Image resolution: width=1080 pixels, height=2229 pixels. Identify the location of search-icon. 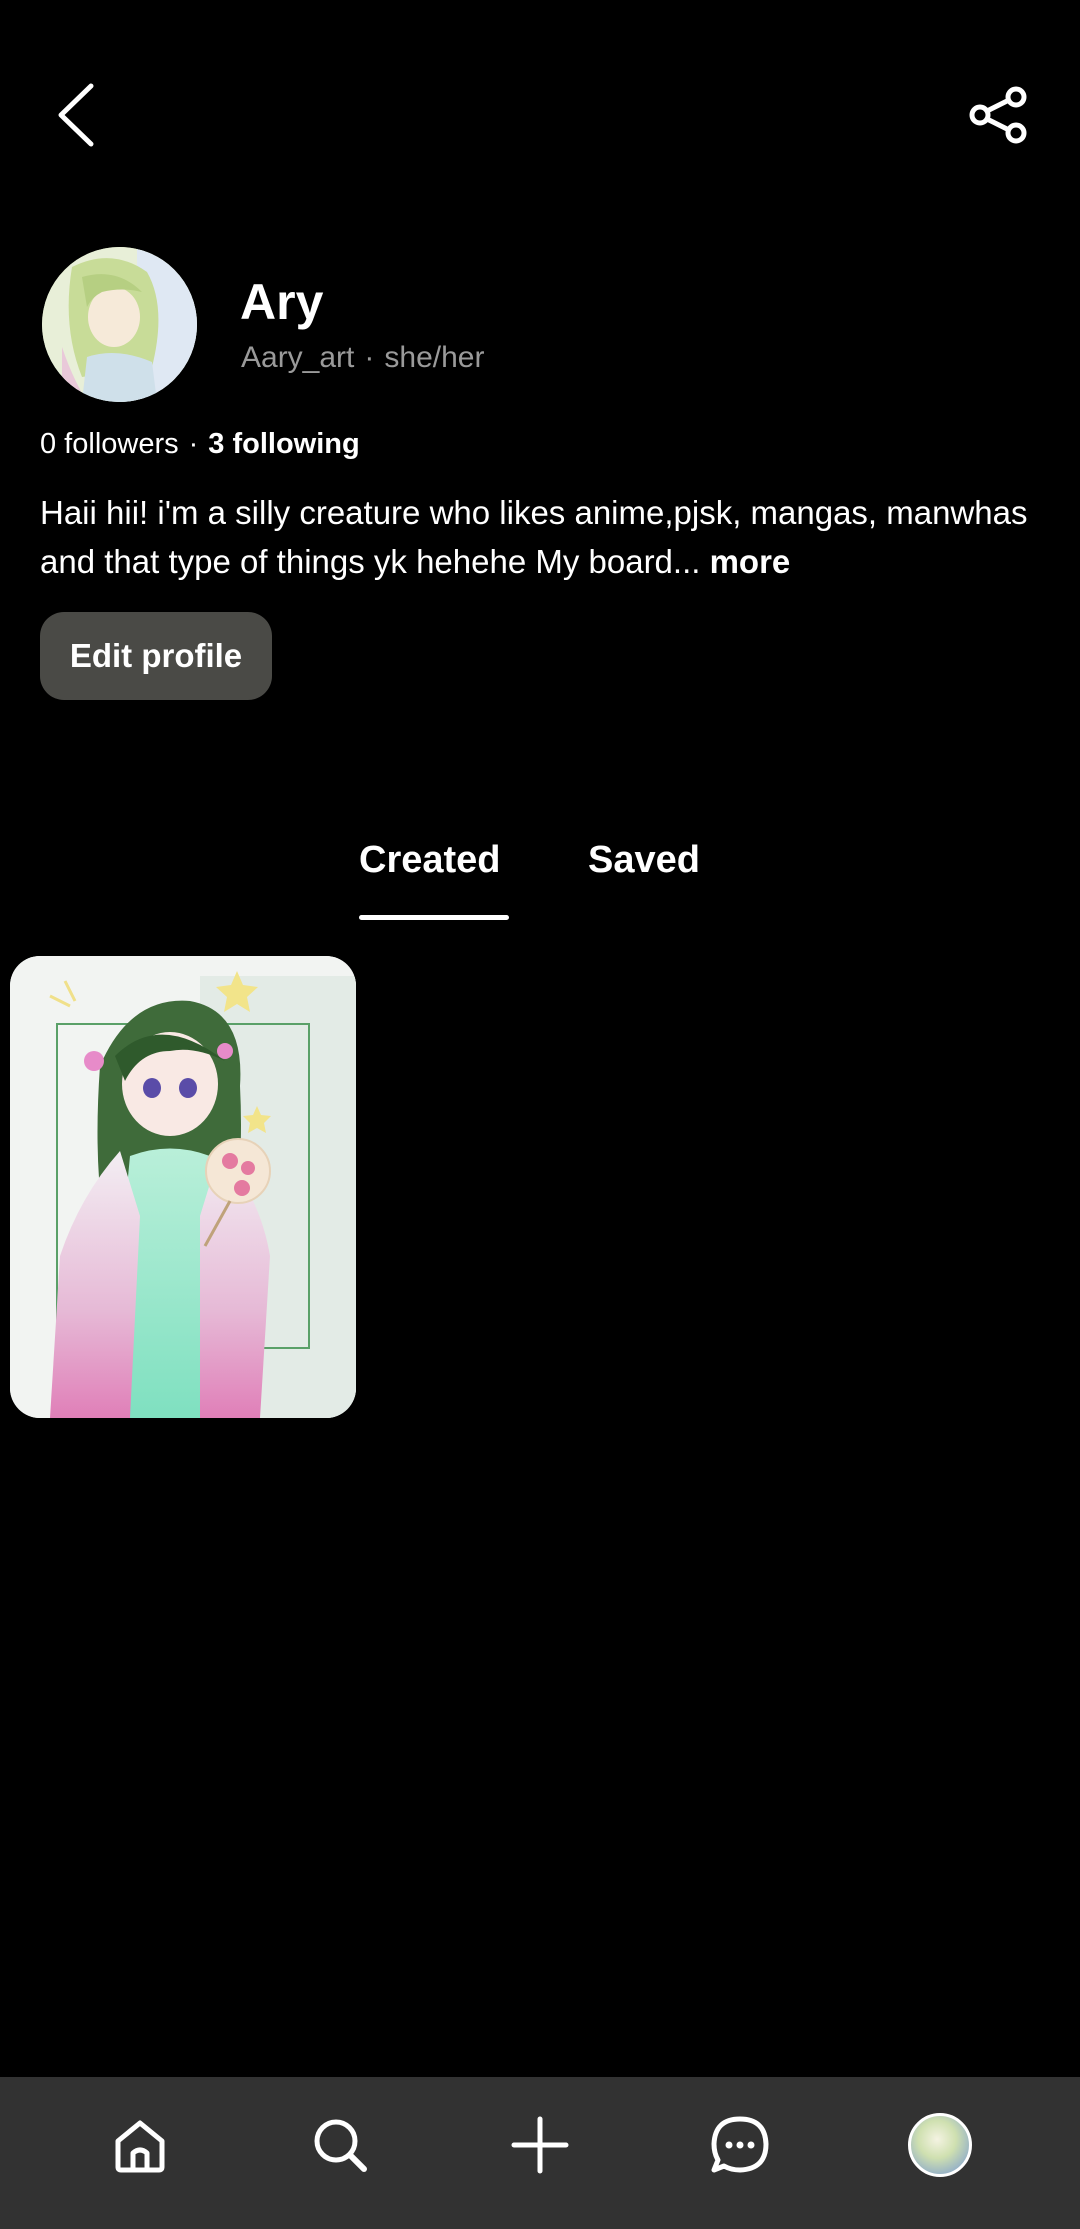
(340, 2145).